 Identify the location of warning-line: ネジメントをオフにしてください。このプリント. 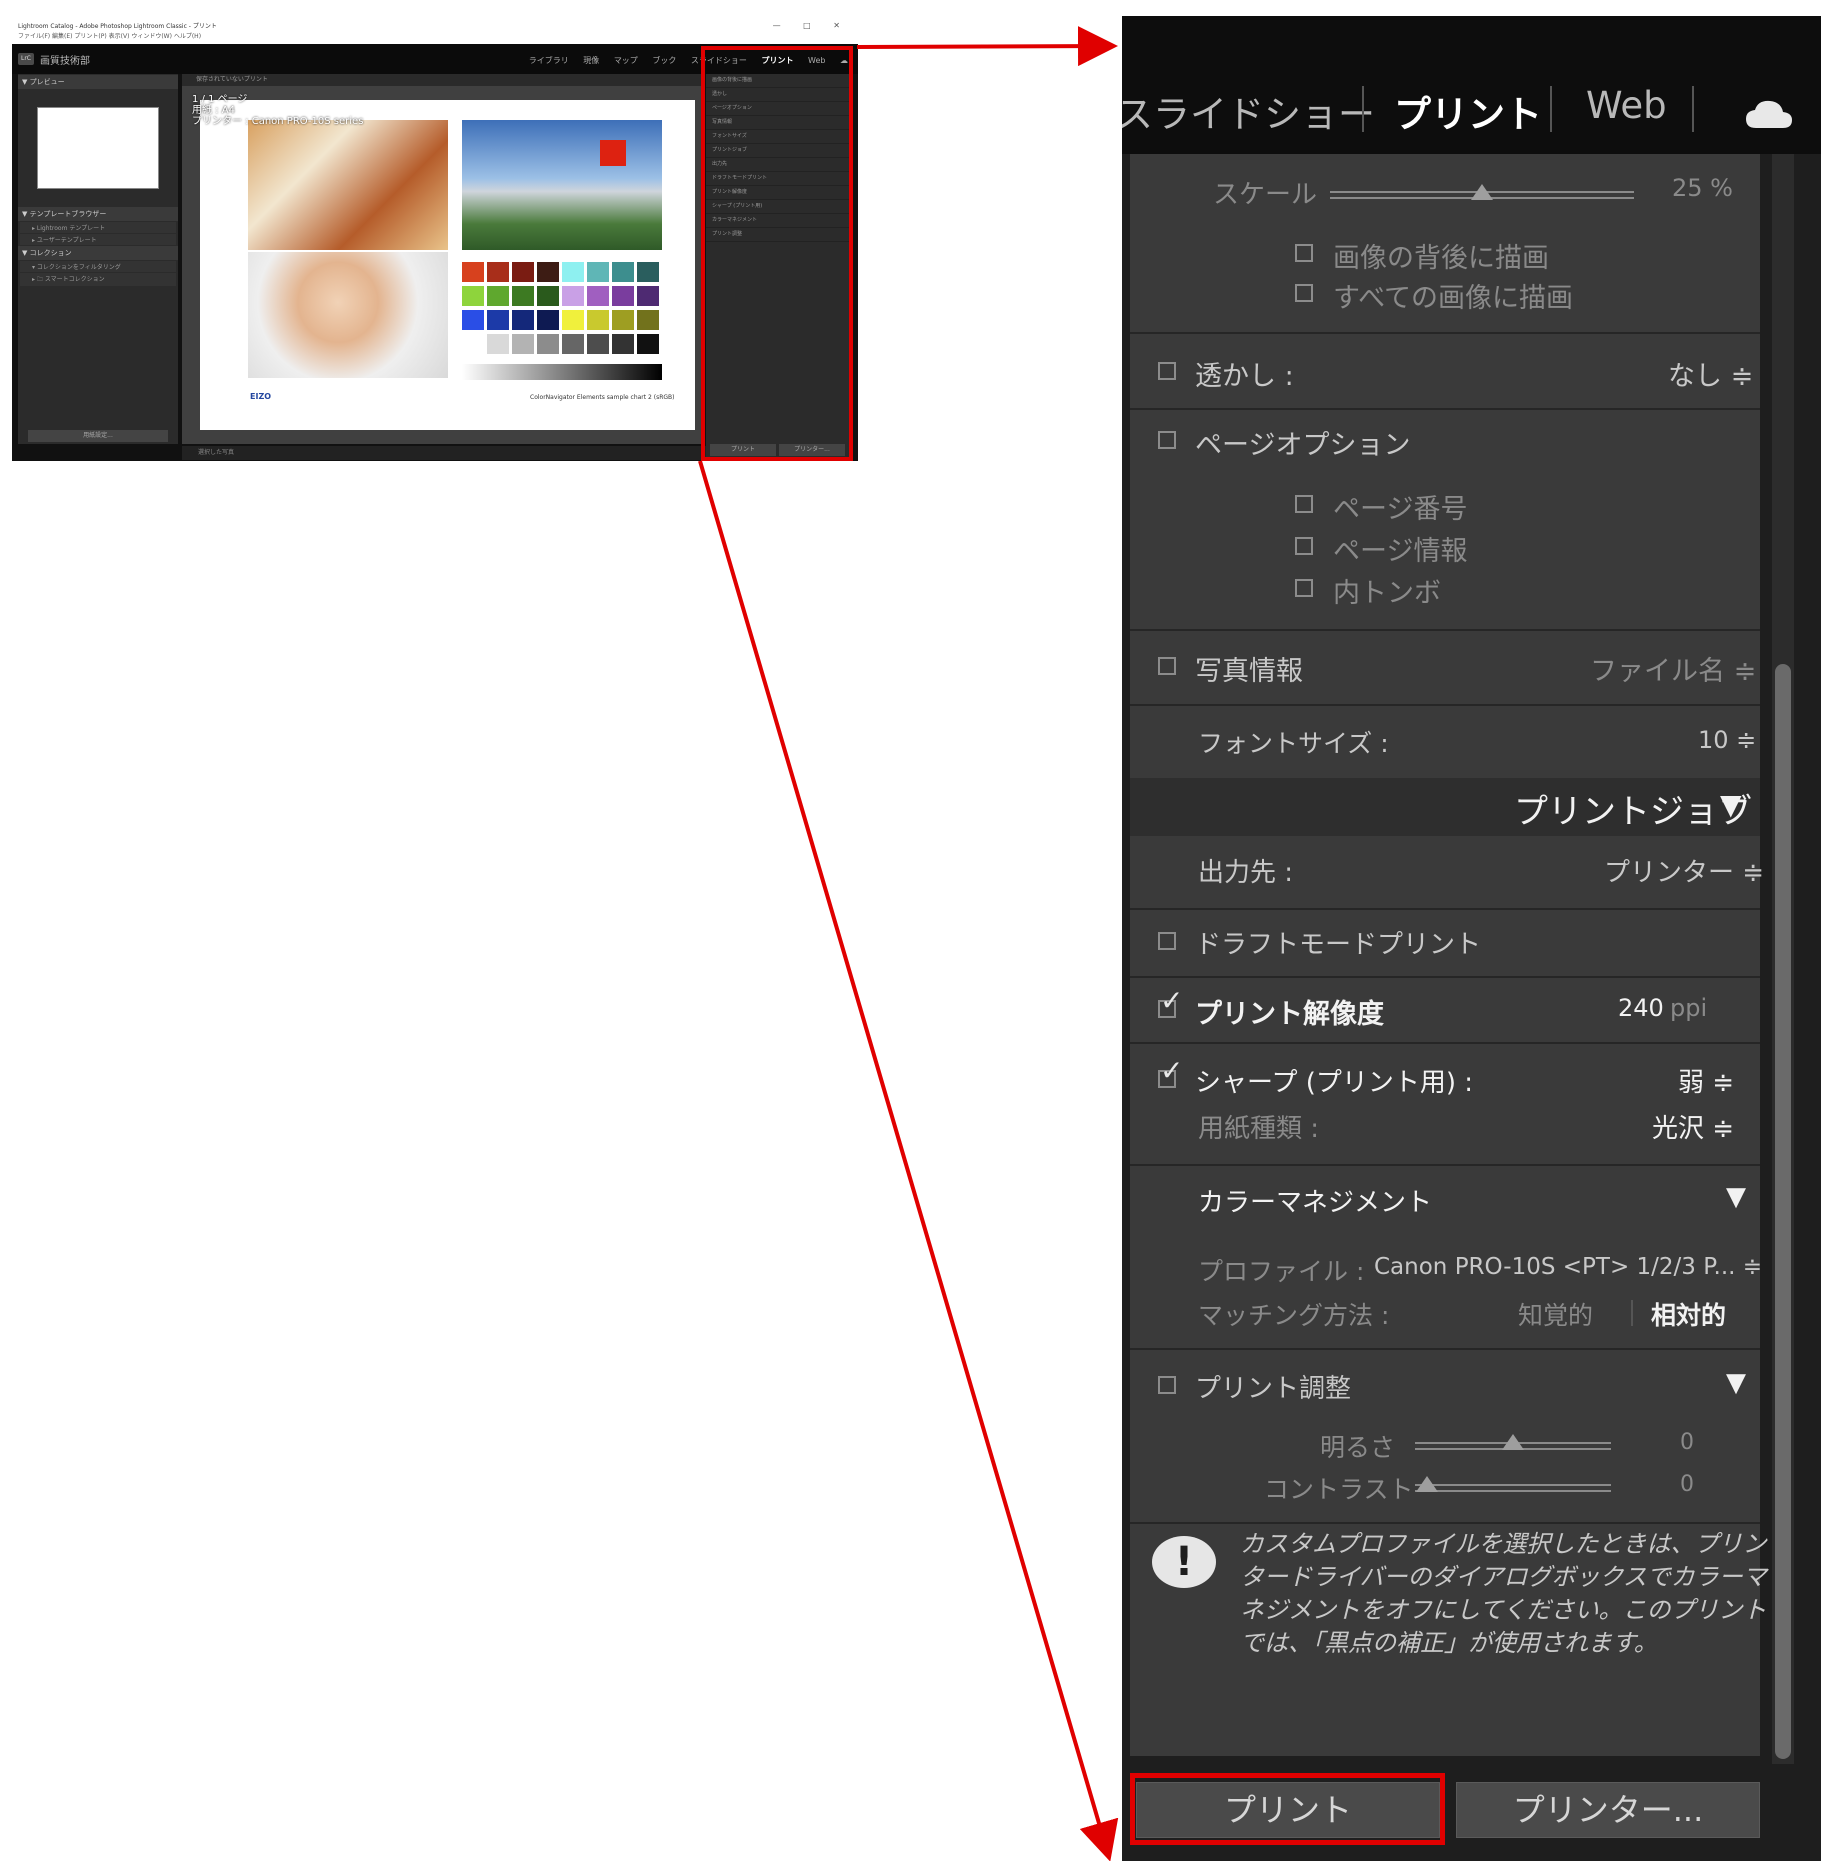
(1503, 1610).